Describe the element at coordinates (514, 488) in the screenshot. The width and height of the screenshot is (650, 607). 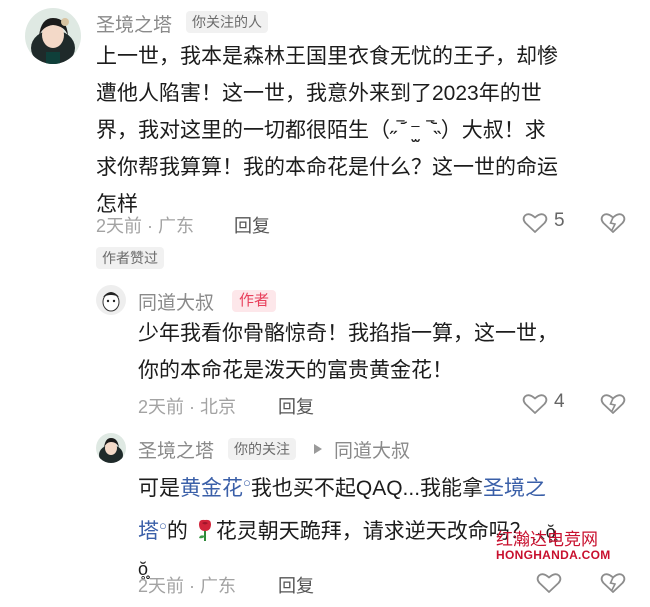
I see `keyword-link: 圣境之` at that location.